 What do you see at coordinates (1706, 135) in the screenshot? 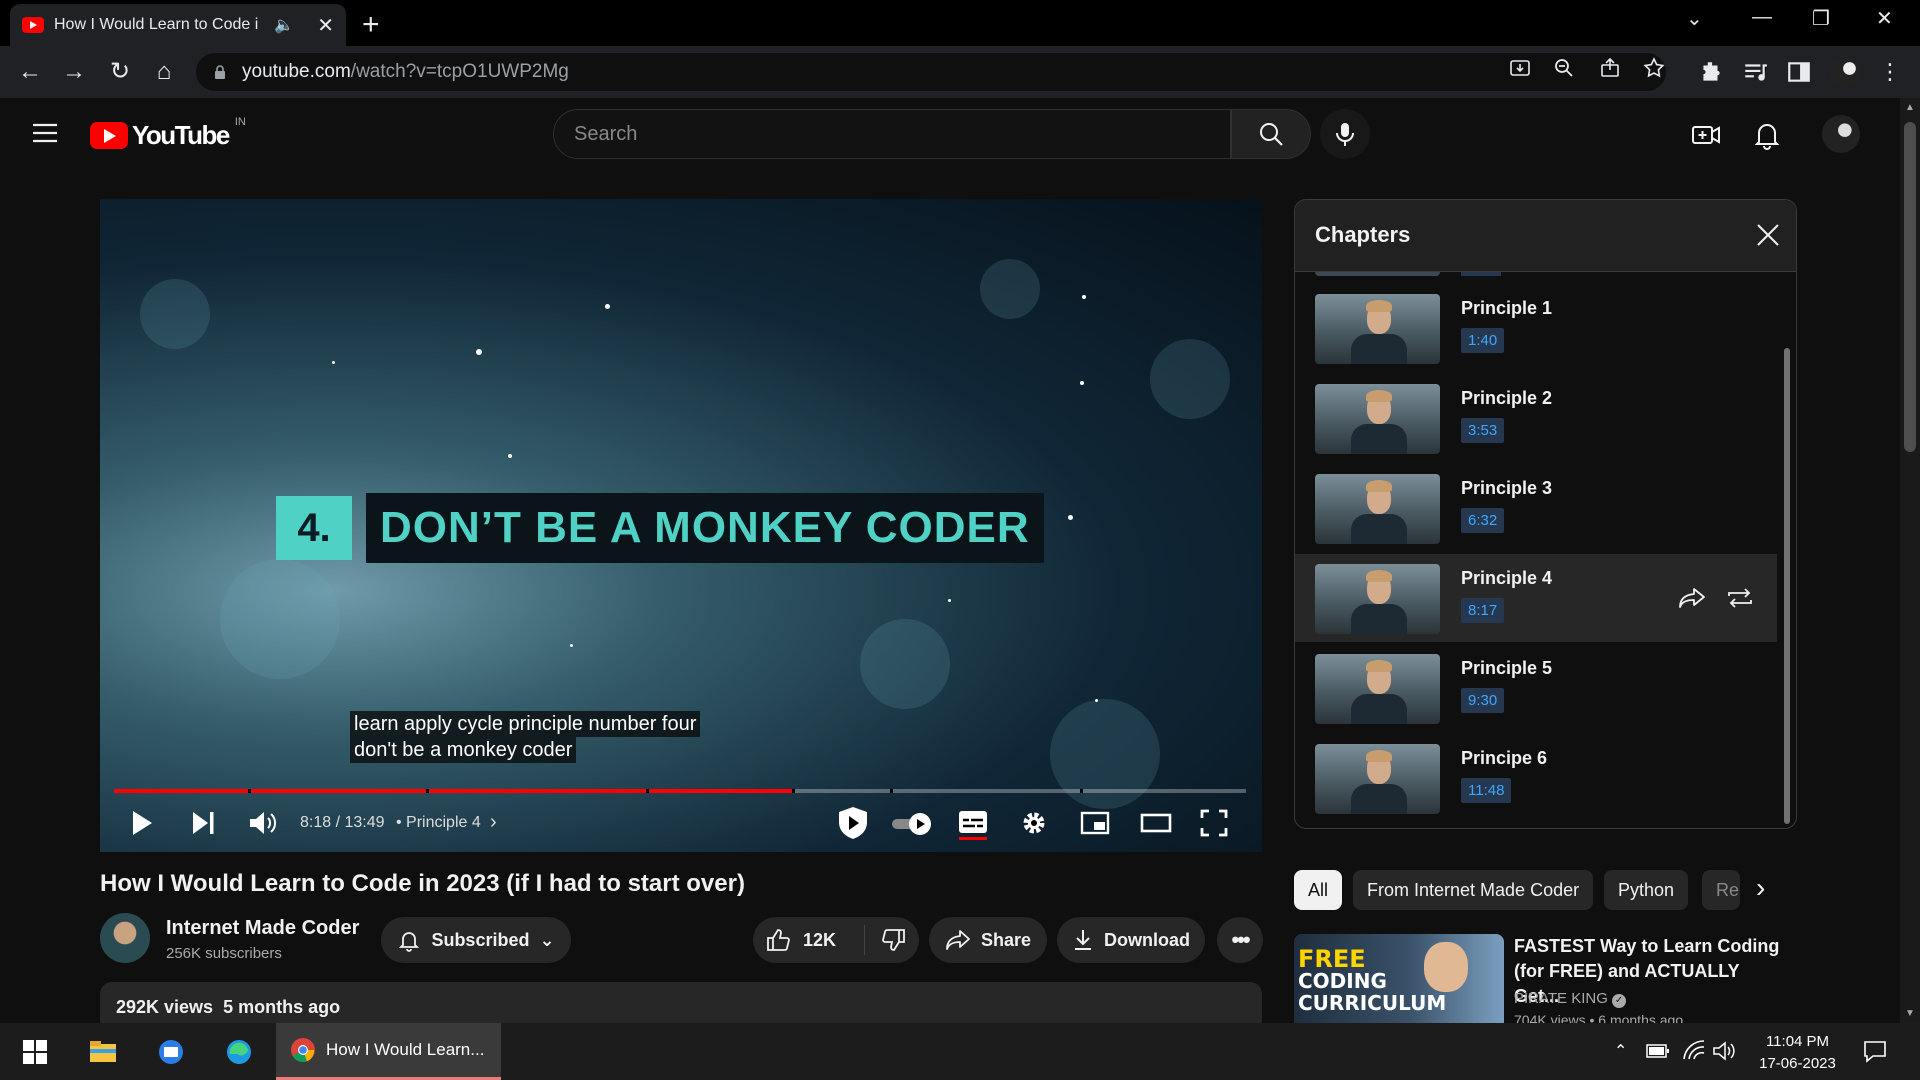
I see `create-video-icon` at bounding box center [1706, 135].